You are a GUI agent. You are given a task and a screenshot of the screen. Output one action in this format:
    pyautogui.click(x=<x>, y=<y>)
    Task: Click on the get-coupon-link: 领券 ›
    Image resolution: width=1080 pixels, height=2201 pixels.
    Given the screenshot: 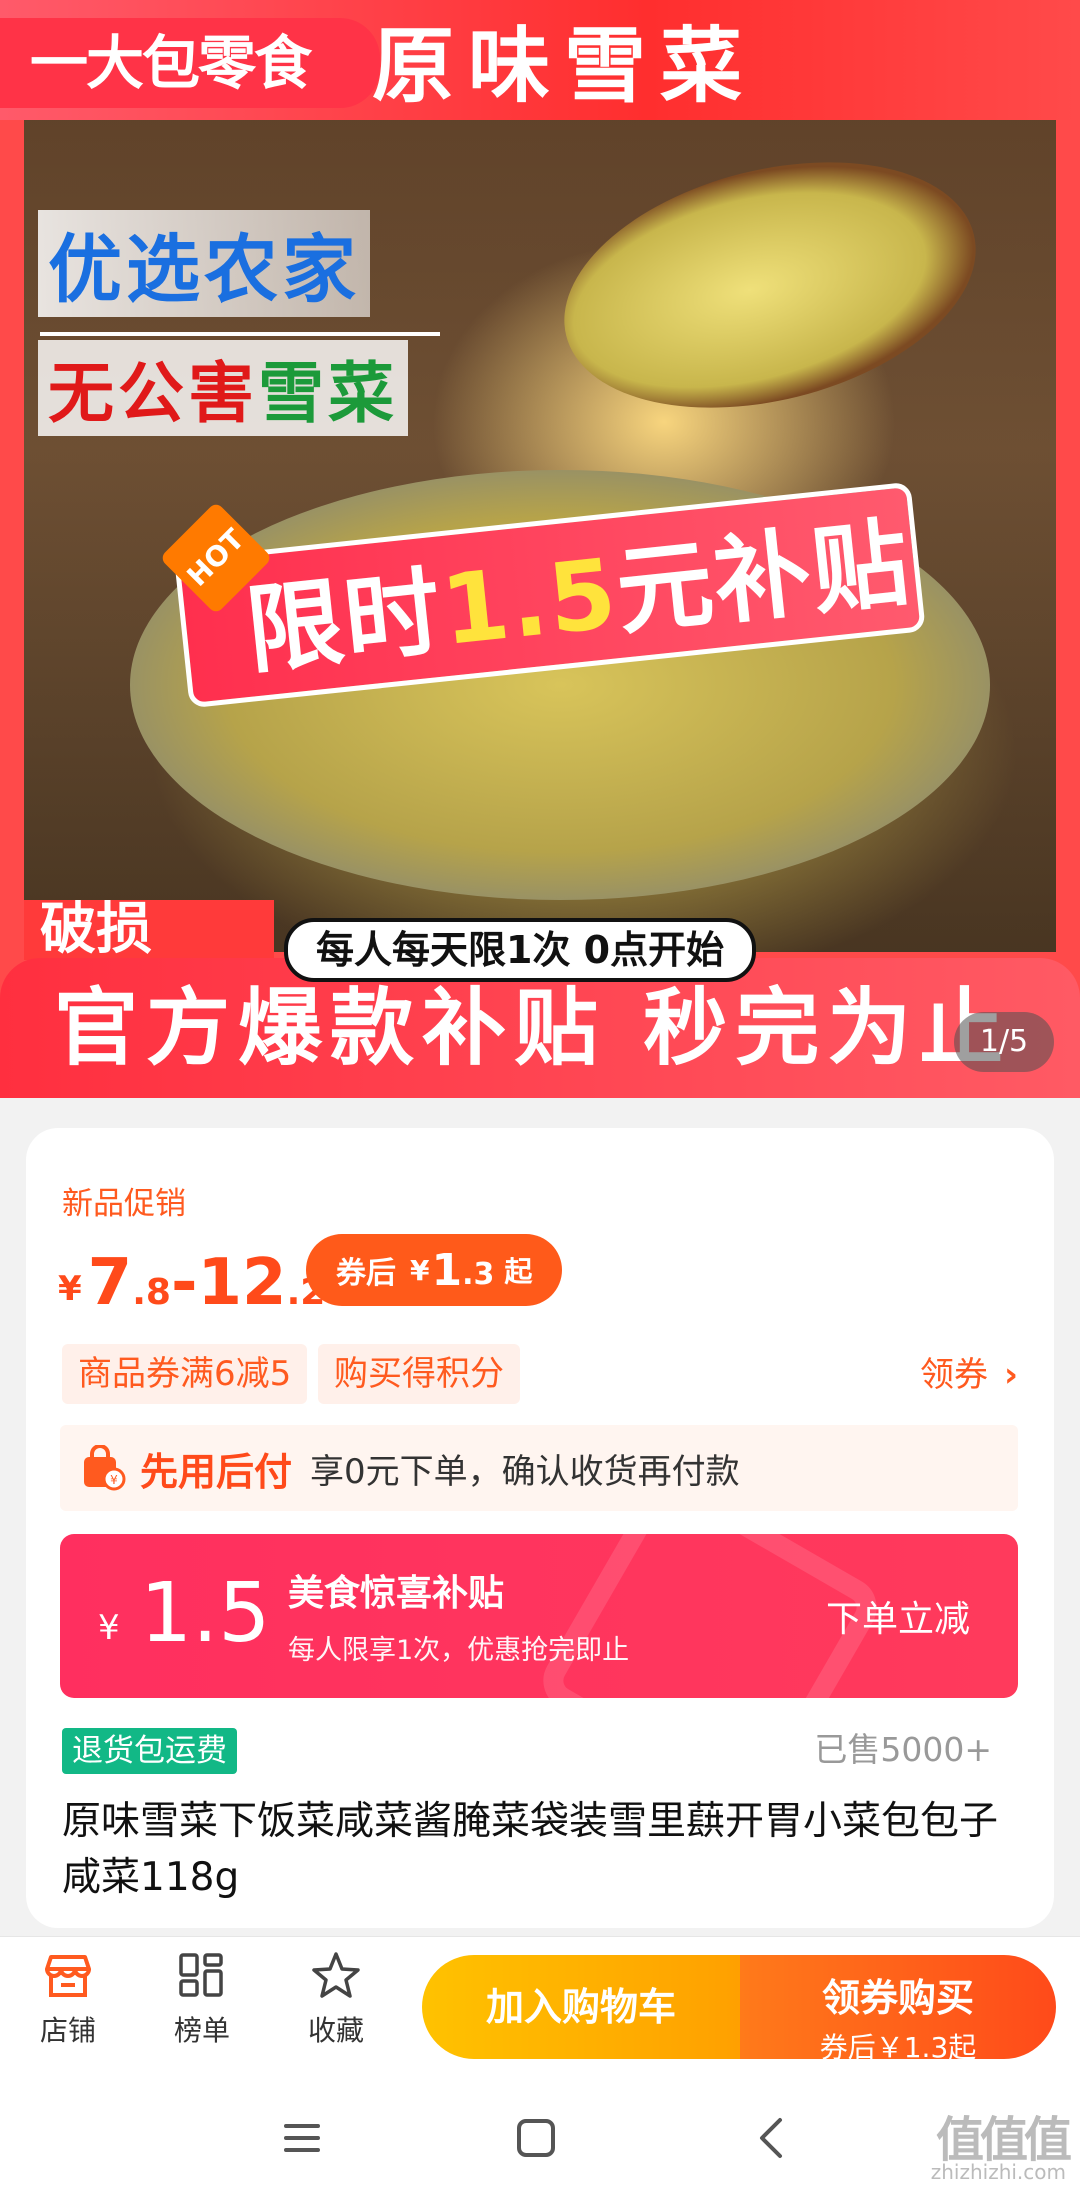 What is the action you would take?
    pyautogui.click(x=969, y=1375)
    